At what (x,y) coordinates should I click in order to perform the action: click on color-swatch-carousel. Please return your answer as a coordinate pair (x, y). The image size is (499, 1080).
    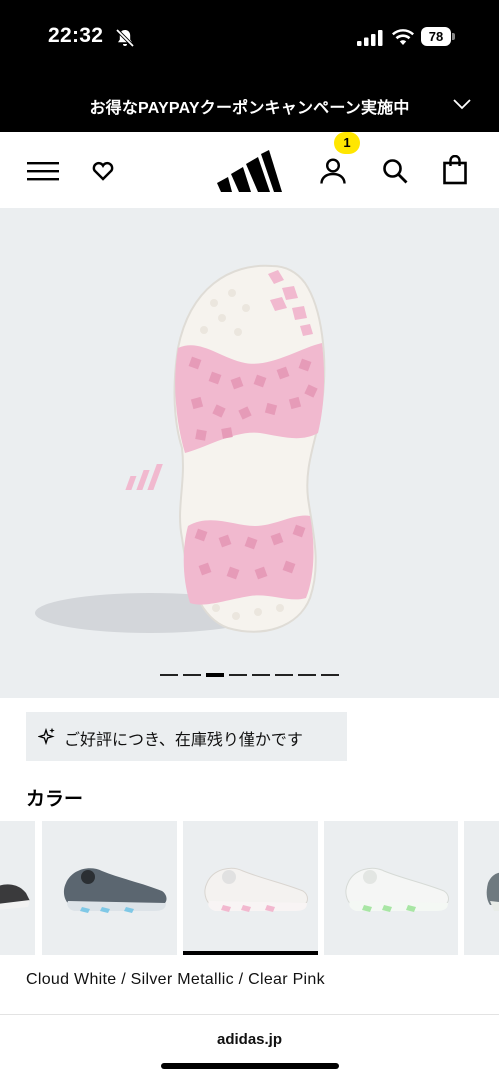
    Looking at the image, I should click on (249, 888).